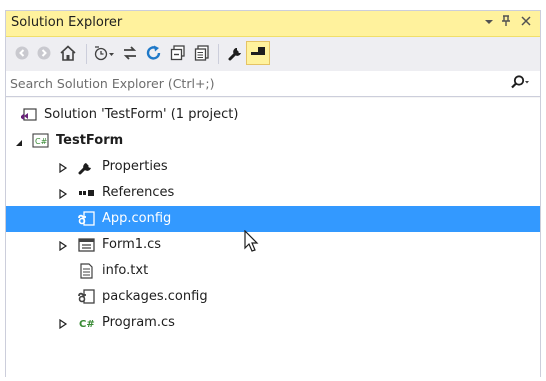 The image size is (546, 381). What do you see at coordinates (273, 24) in the screenshot?
I see `title-bar: Solution Explorer` at bounding box center [273, 24].